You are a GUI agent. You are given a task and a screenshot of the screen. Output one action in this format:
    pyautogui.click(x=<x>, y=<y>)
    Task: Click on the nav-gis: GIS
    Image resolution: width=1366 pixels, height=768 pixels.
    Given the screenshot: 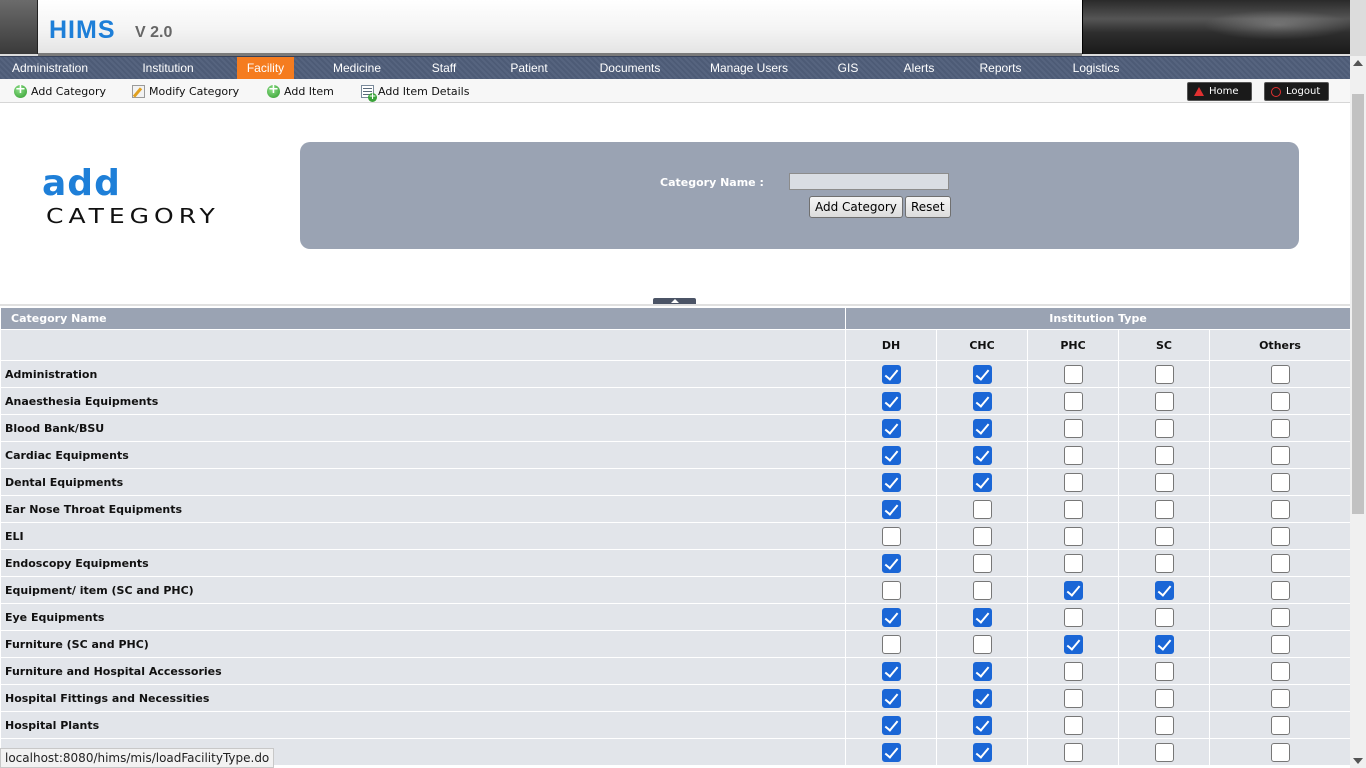 What is the action you would take?
    pyautogui.click(x=848, y=68)
    